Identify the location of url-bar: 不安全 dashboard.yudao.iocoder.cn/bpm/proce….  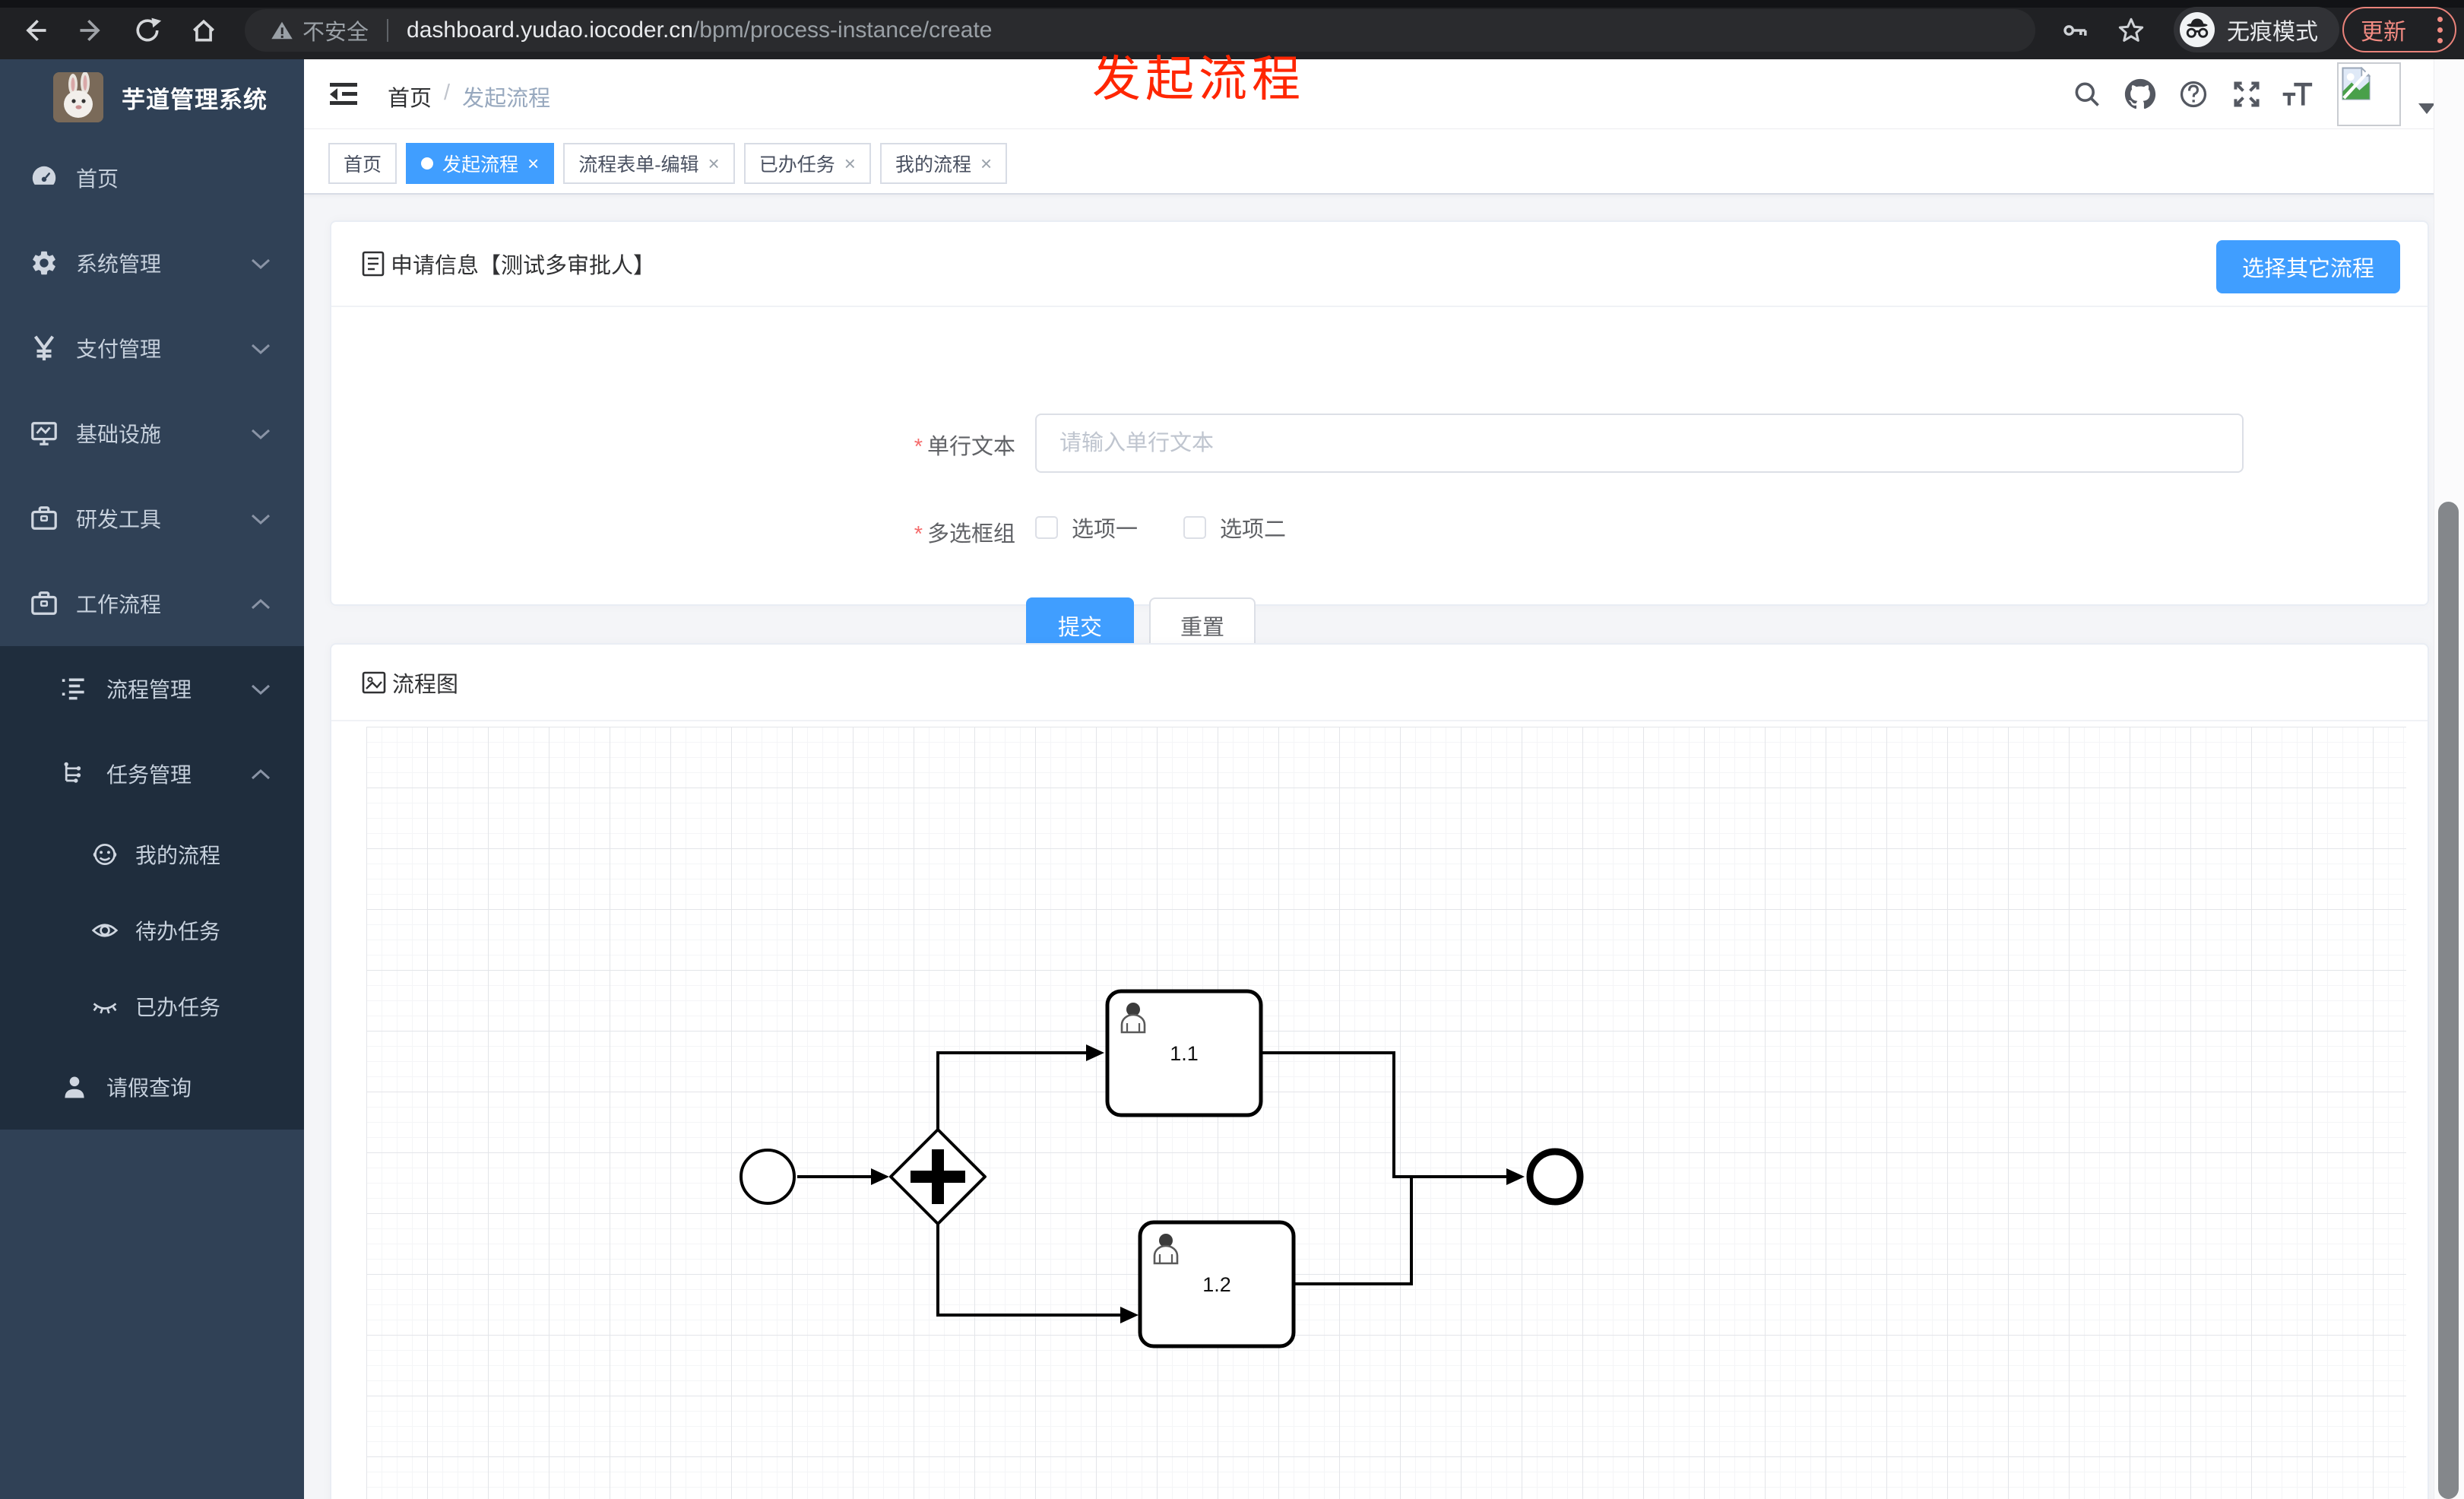
(1140, 31).